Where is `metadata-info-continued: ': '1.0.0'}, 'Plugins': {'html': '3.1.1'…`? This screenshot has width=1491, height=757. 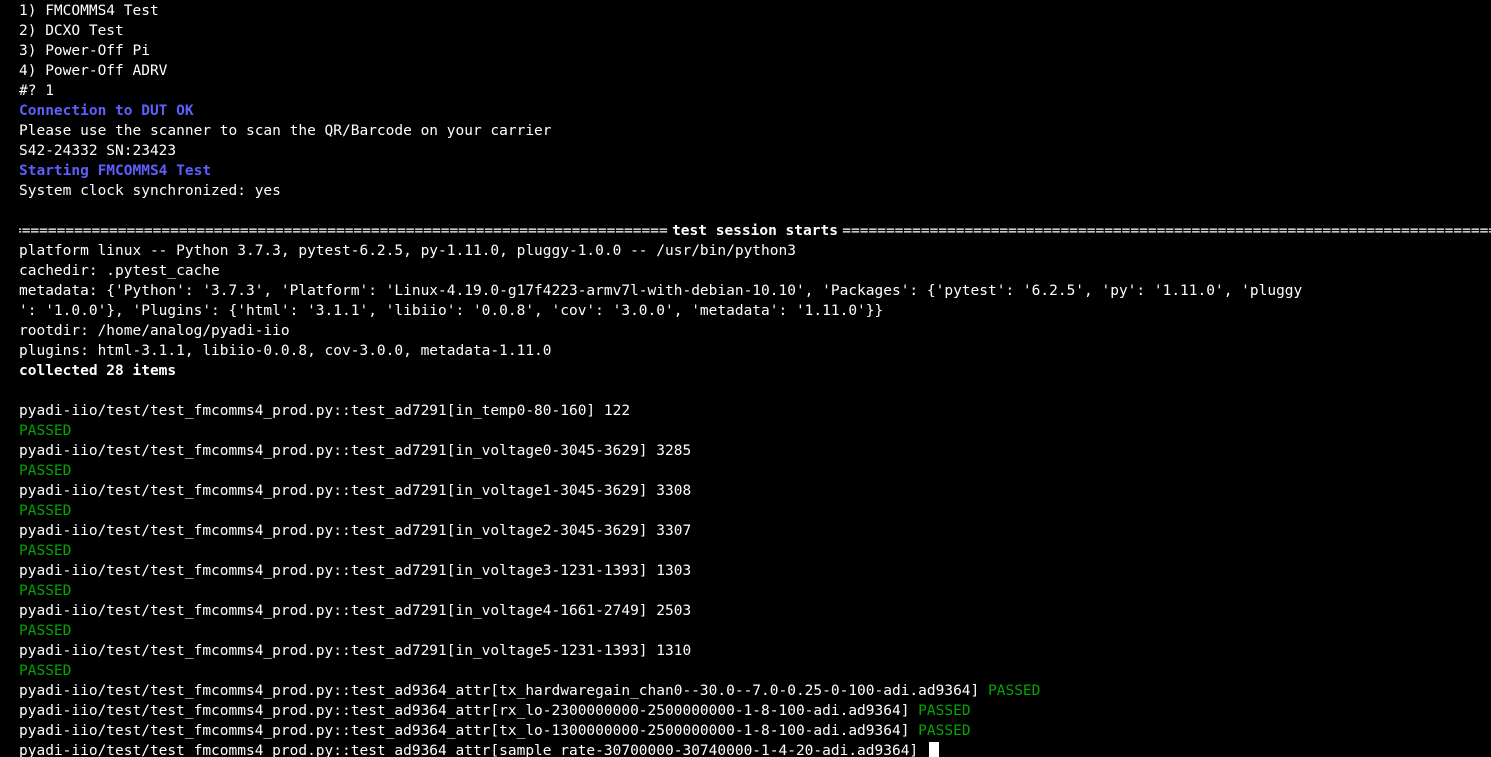 metadata-info-continued: ': '1.0.0'}, 'Plugins': {'html': '3.1.1'… is located at coordinates (451, 311).